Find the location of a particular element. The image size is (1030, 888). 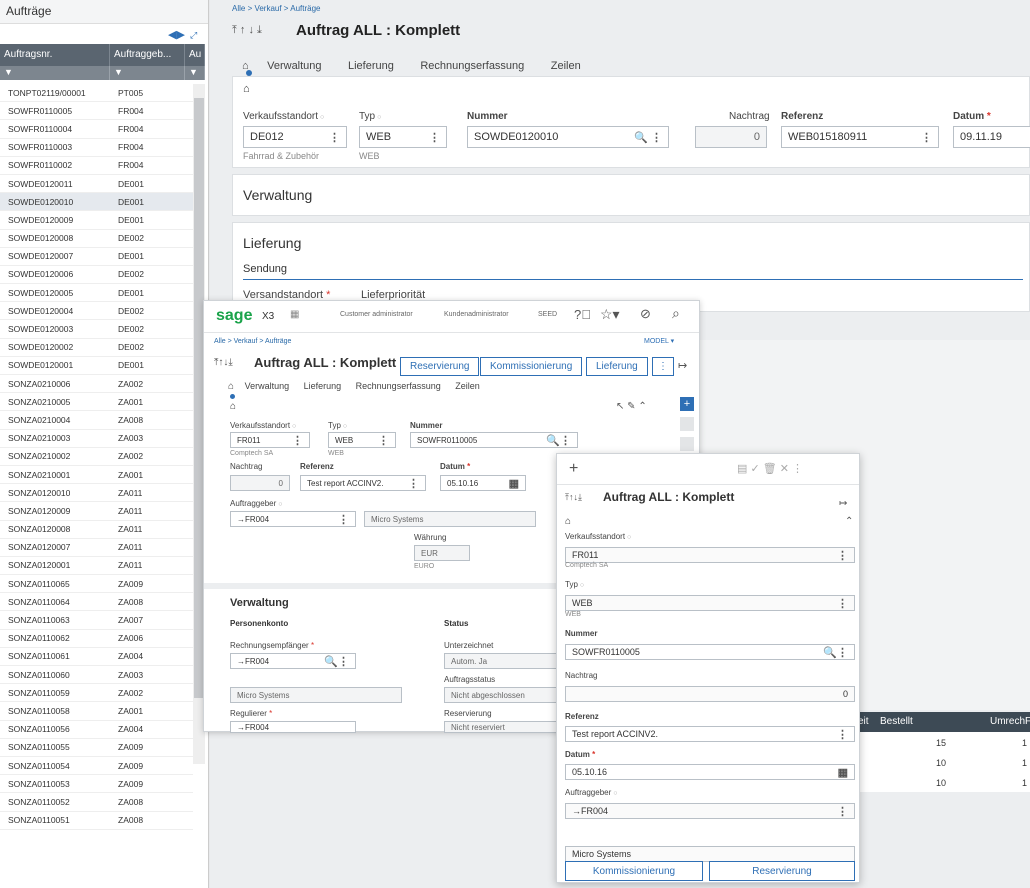

sage-logo: sage is located at coordinates (234, 316).